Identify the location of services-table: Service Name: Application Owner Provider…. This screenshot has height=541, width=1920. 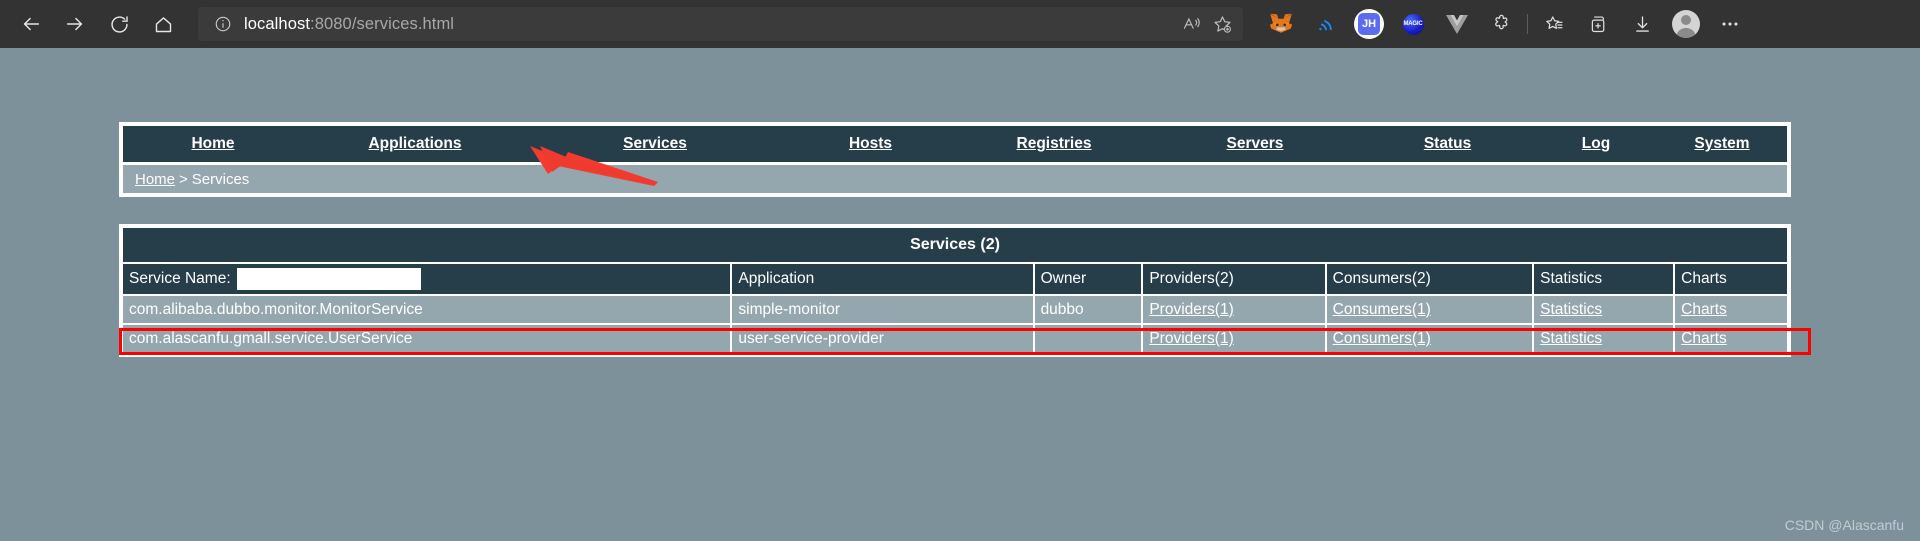
(955, 308).